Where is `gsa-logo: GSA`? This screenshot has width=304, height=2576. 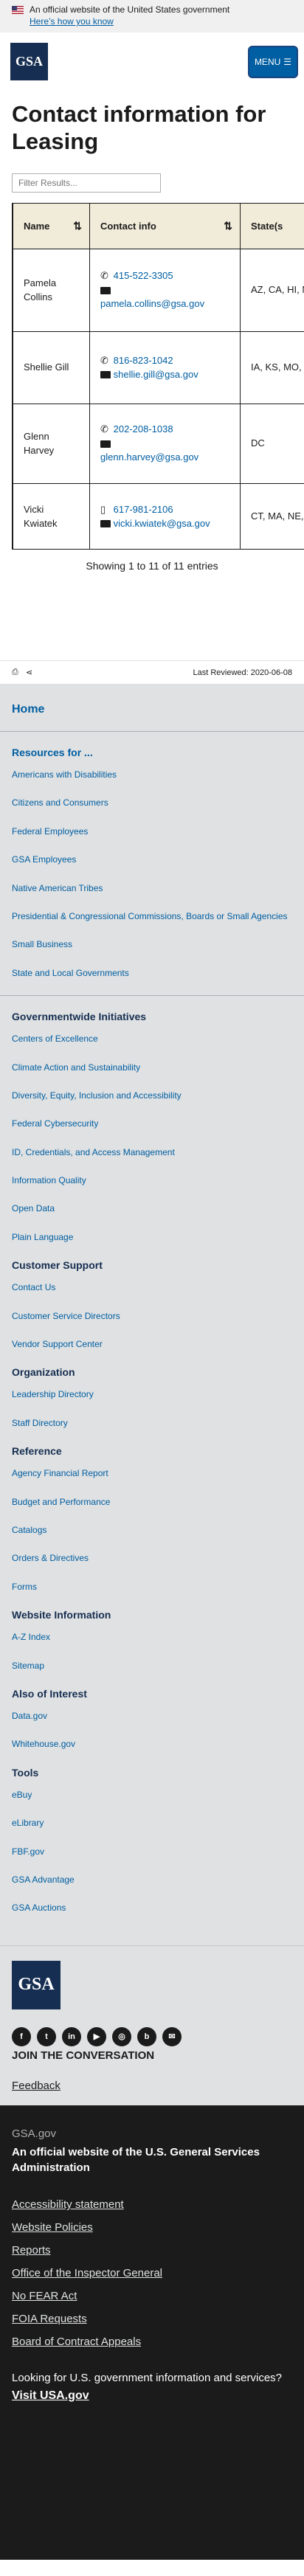 gsa-logo: GSA is located at coordinates (29, 62).